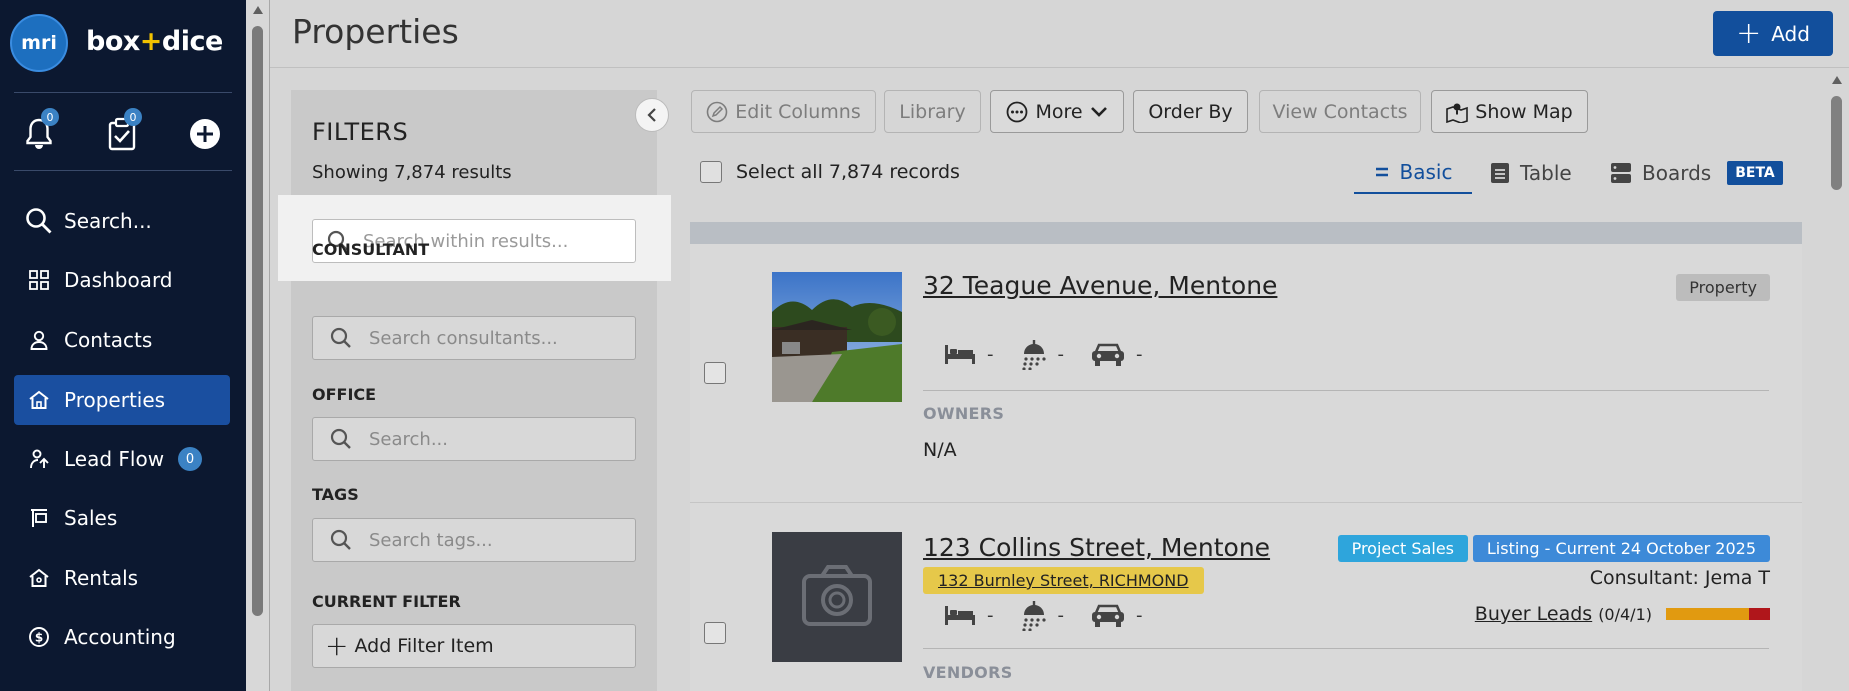  Describe the element at coordinates (652, 115) in the screenshot. I see `collapse-filters-button` at that location.